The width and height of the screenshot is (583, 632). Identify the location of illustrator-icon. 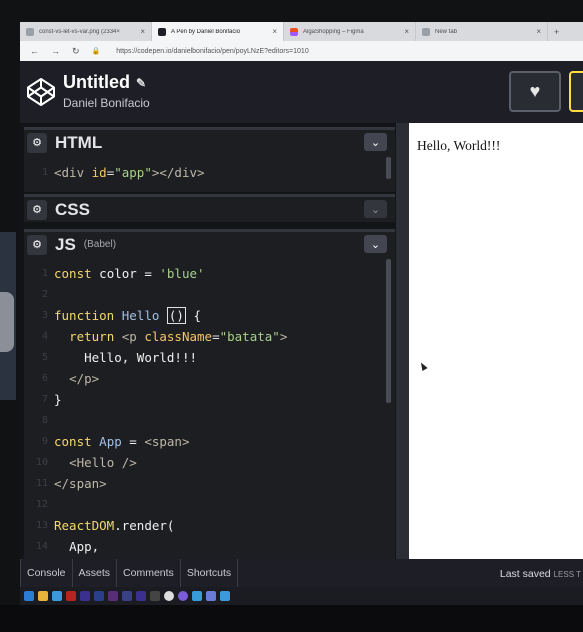
(71, 596).